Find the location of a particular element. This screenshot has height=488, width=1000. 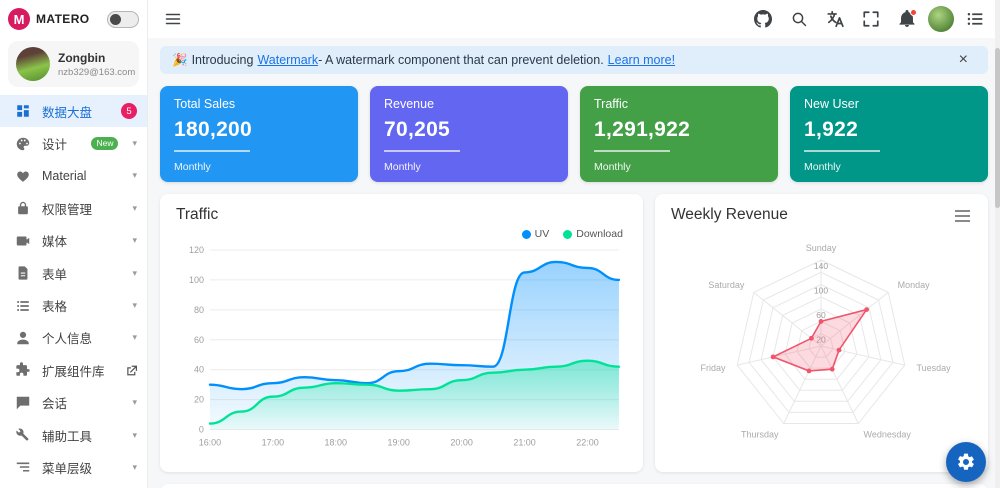

search-icon is located at coordinates (799, 19).